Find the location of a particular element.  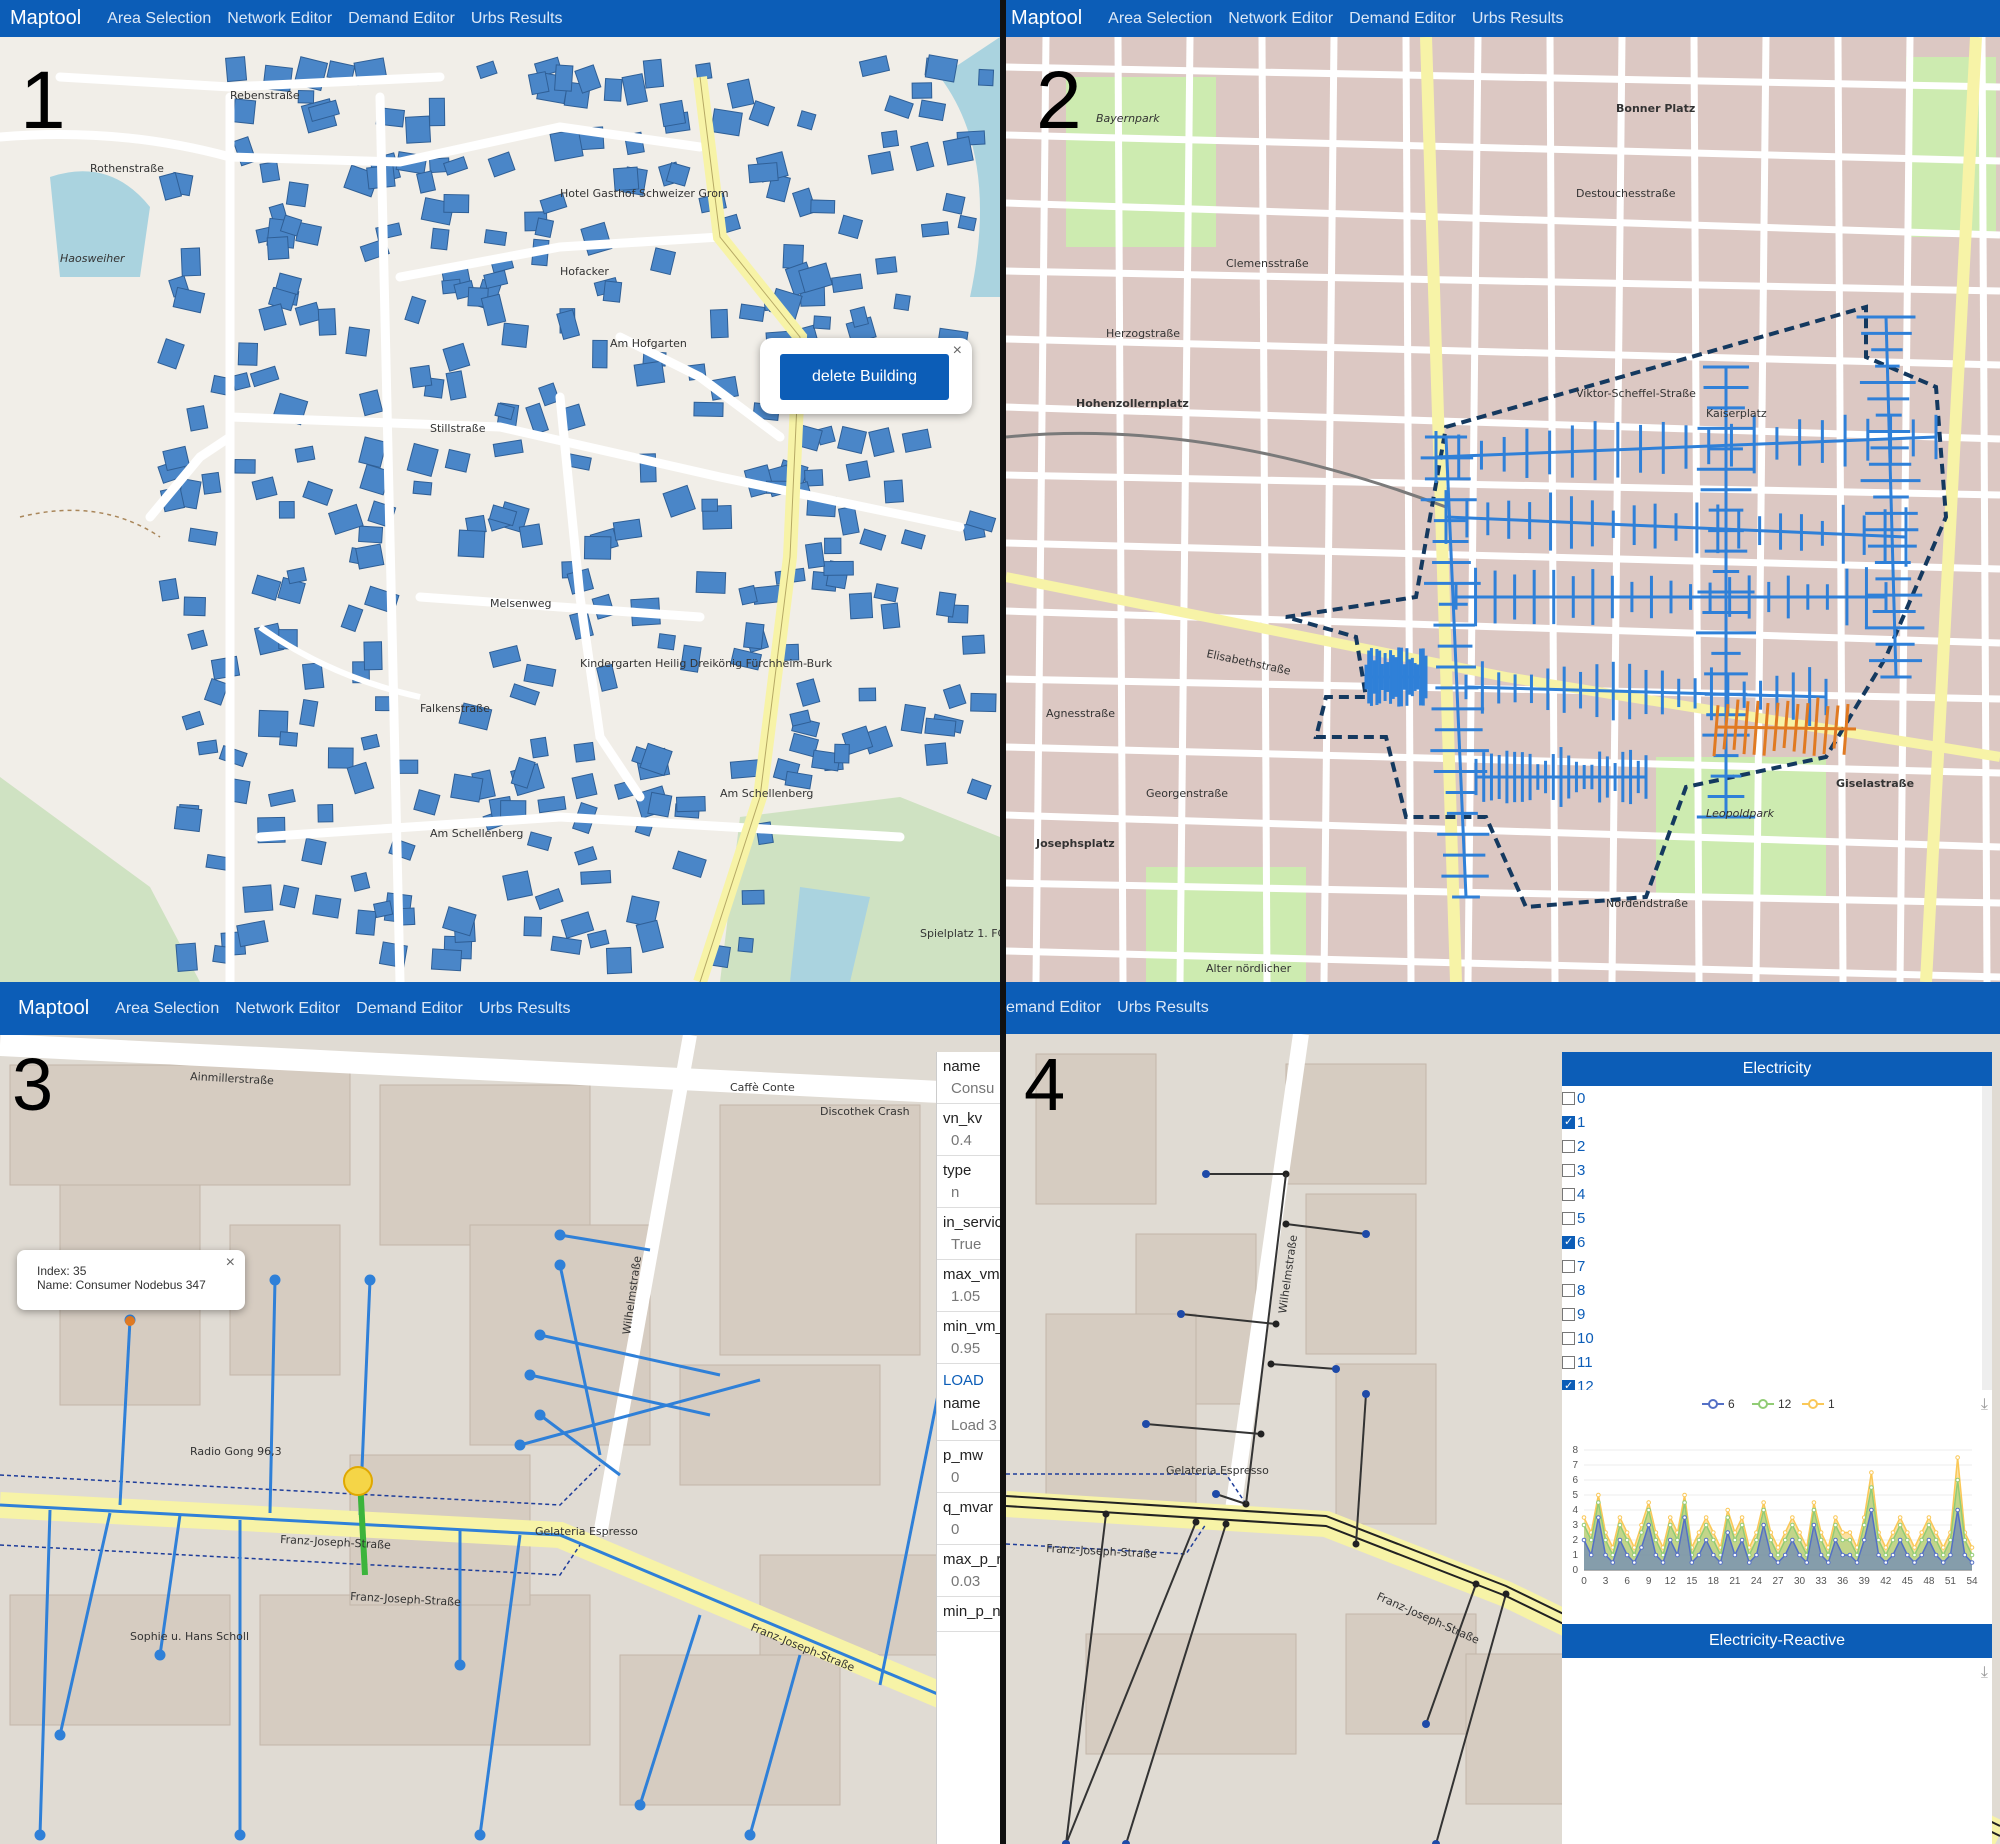

property-value-field: 0.4 is located at coordinates (968, 1142).